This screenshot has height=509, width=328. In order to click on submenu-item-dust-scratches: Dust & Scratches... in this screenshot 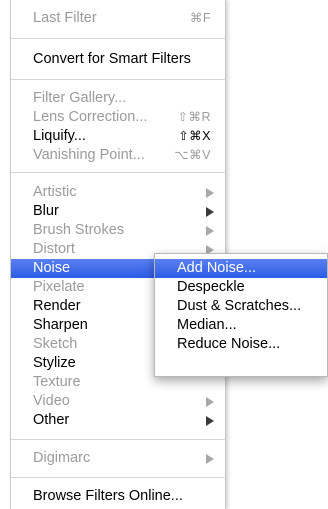, I will do `click(241, 306)`.